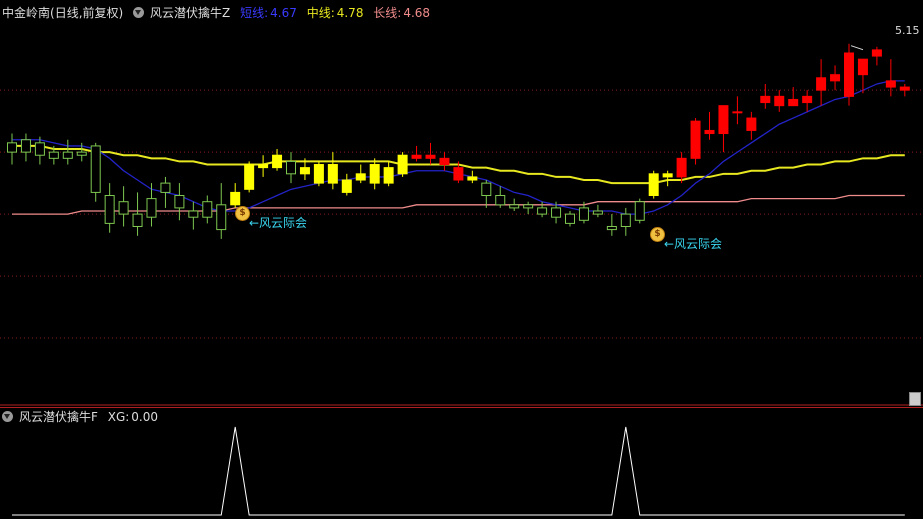  I want to click on long-line, so click(458, 204).